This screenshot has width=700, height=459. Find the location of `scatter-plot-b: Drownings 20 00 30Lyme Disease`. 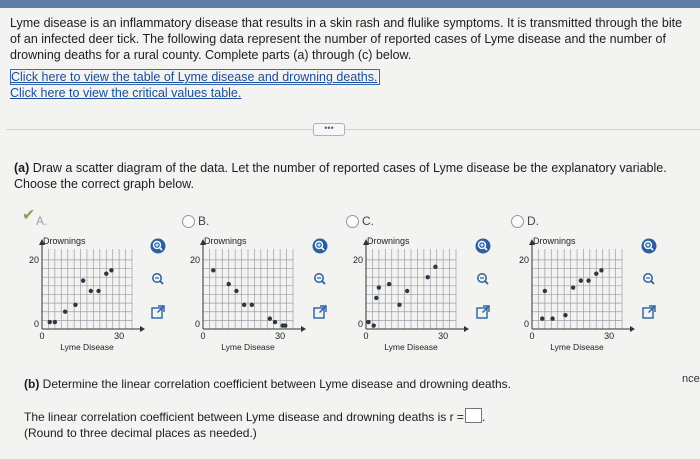

scatter-plot-b: Drownings 20 00 30Lyme Disease is located at coordinates (248, 294).